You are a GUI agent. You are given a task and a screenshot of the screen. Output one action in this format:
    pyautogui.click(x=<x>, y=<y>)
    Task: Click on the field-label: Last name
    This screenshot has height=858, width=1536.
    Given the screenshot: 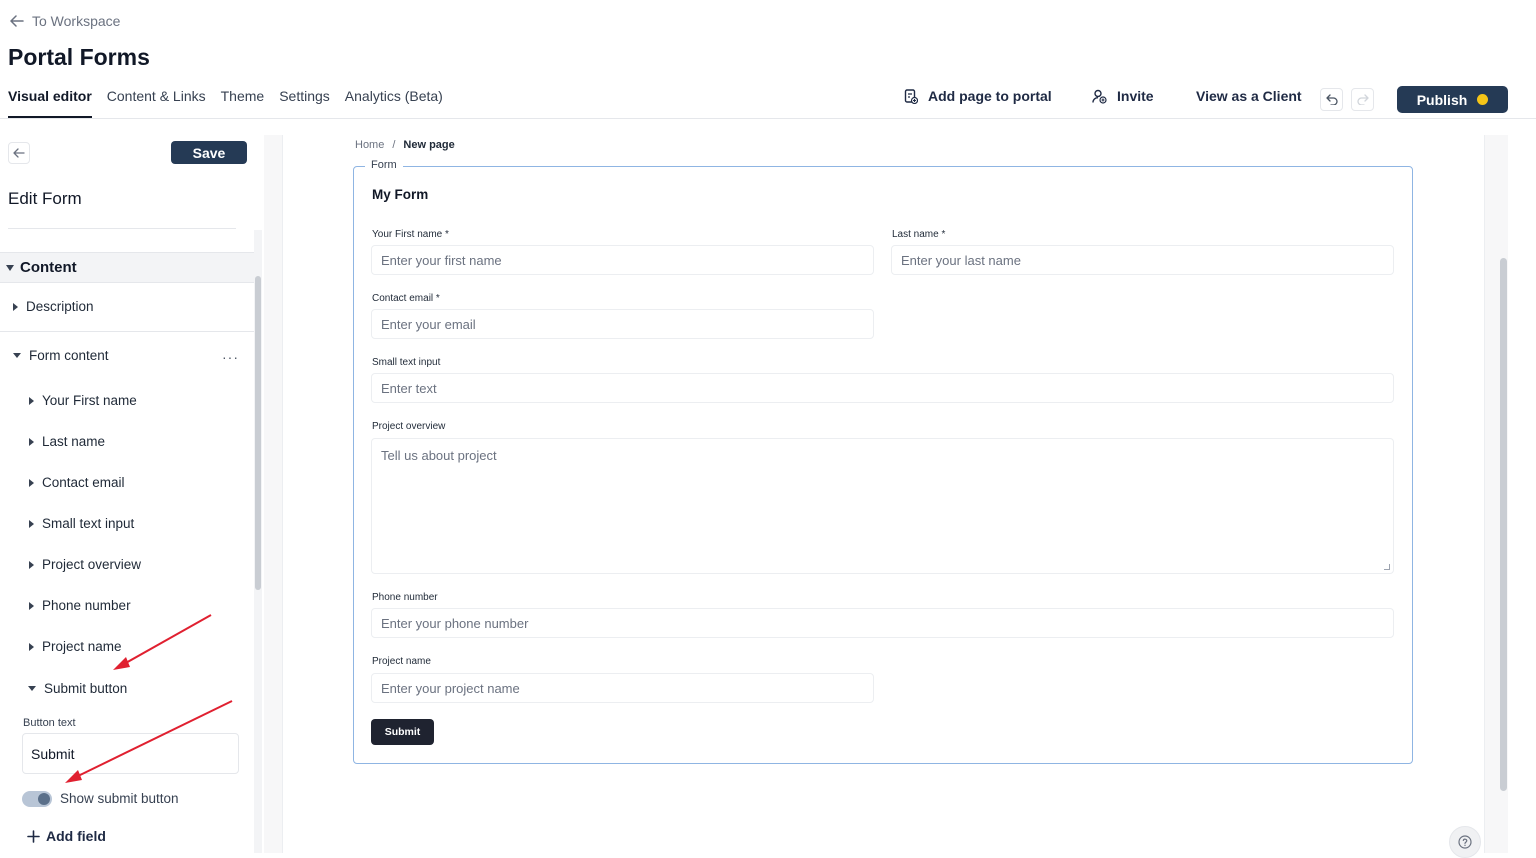 What is the action you would take?
    pyautogui.click(x=74, y=441)
    